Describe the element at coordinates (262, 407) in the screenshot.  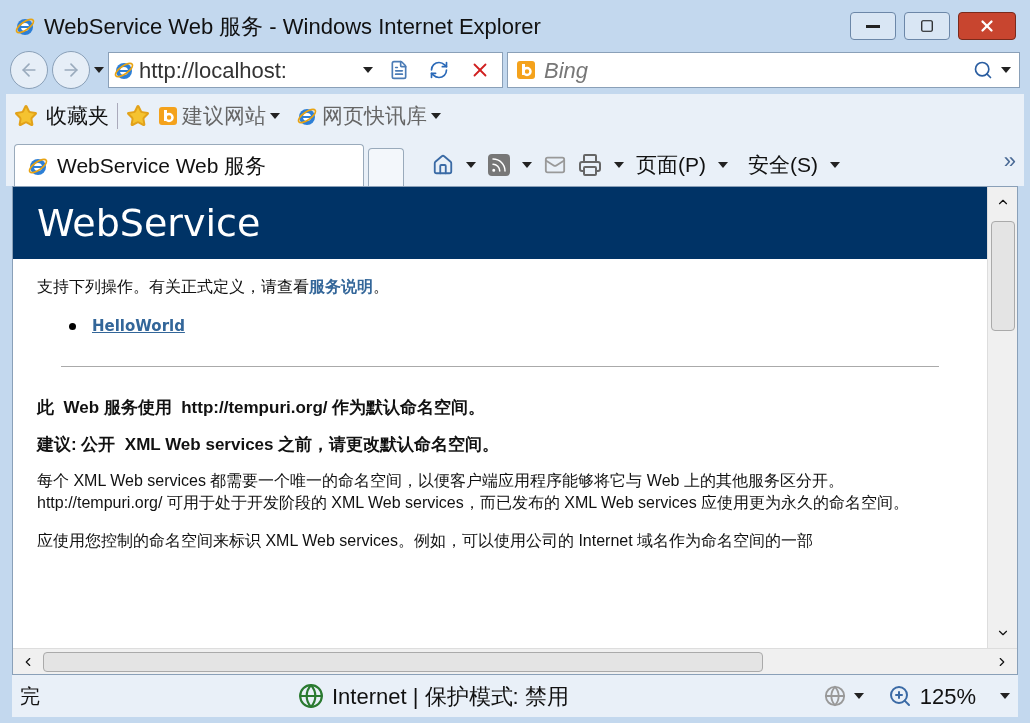
I see `notice-text: 此 Web 服务使用 http://tempuri.org/ 作为默认命名空间。` at that location.